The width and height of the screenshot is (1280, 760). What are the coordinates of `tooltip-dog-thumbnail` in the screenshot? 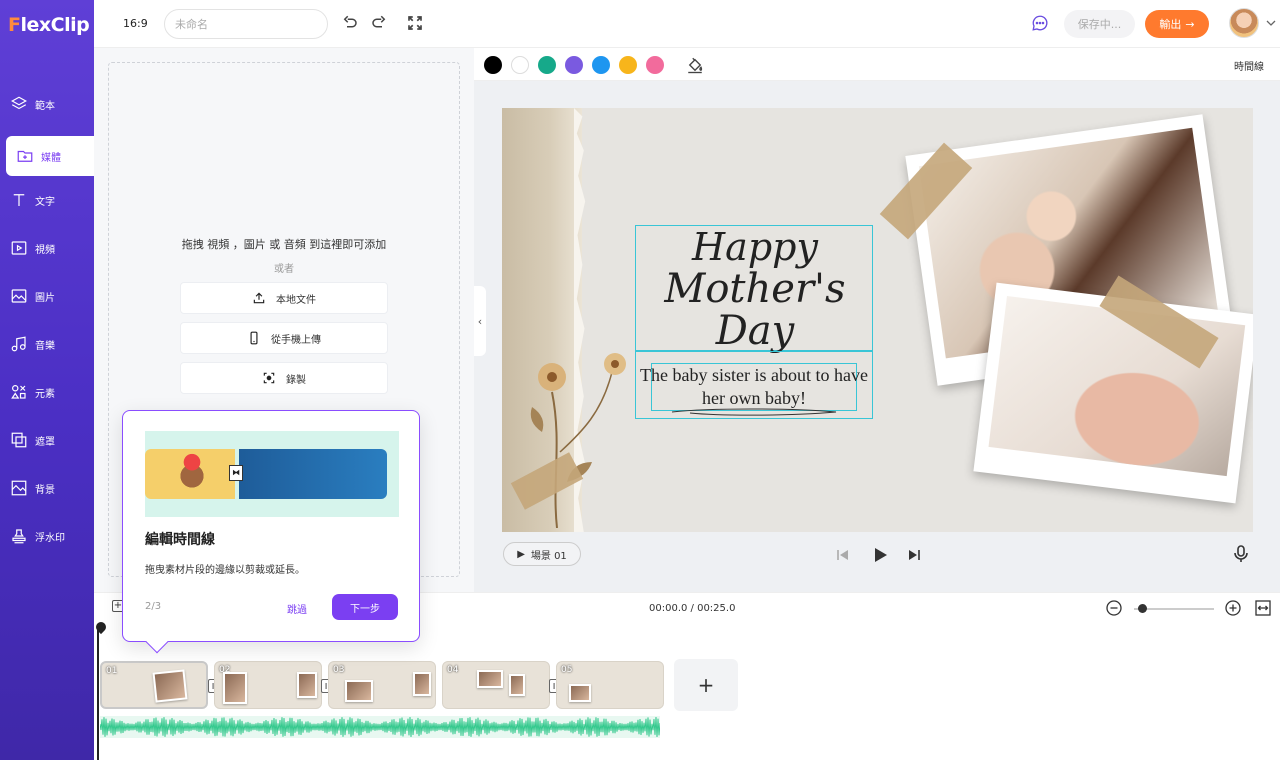 It's located at (313, 474).